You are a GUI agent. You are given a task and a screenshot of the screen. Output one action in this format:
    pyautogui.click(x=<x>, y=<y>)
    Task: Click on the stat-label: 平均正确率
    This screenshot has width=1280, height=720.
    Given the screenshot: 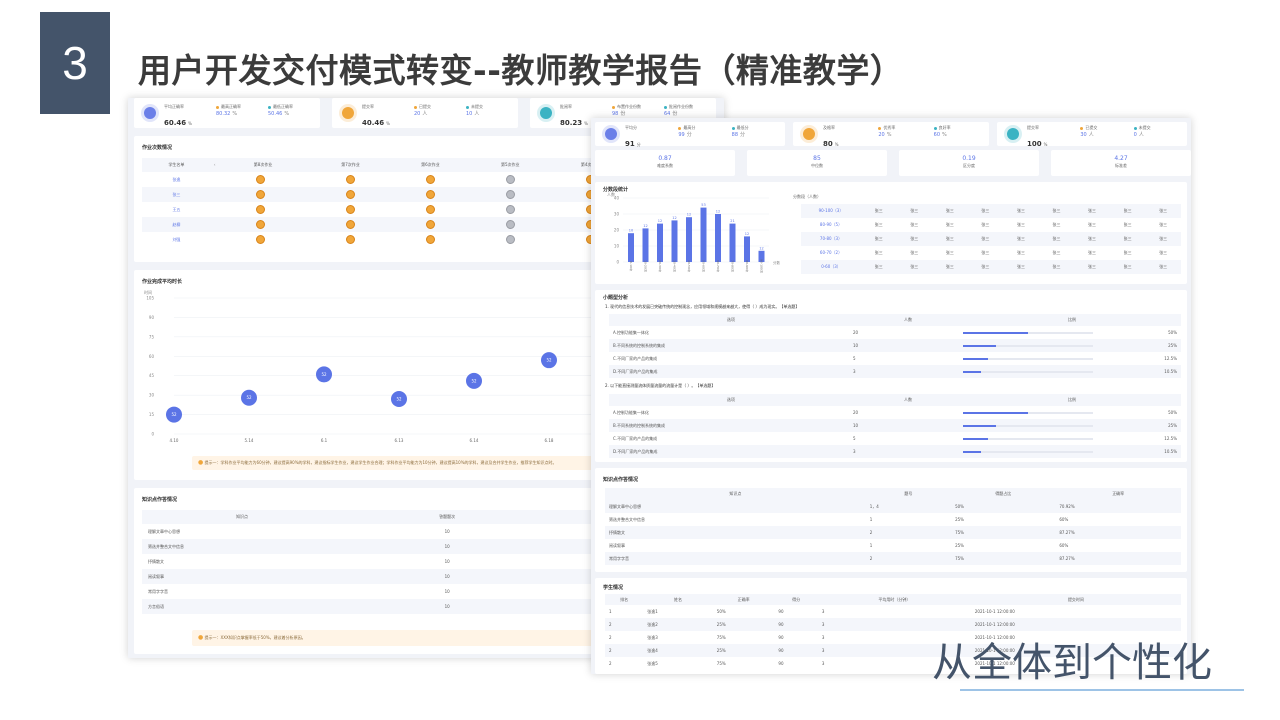 What is the action you would take?
    pyautogui.click(x=174, y=106)
    